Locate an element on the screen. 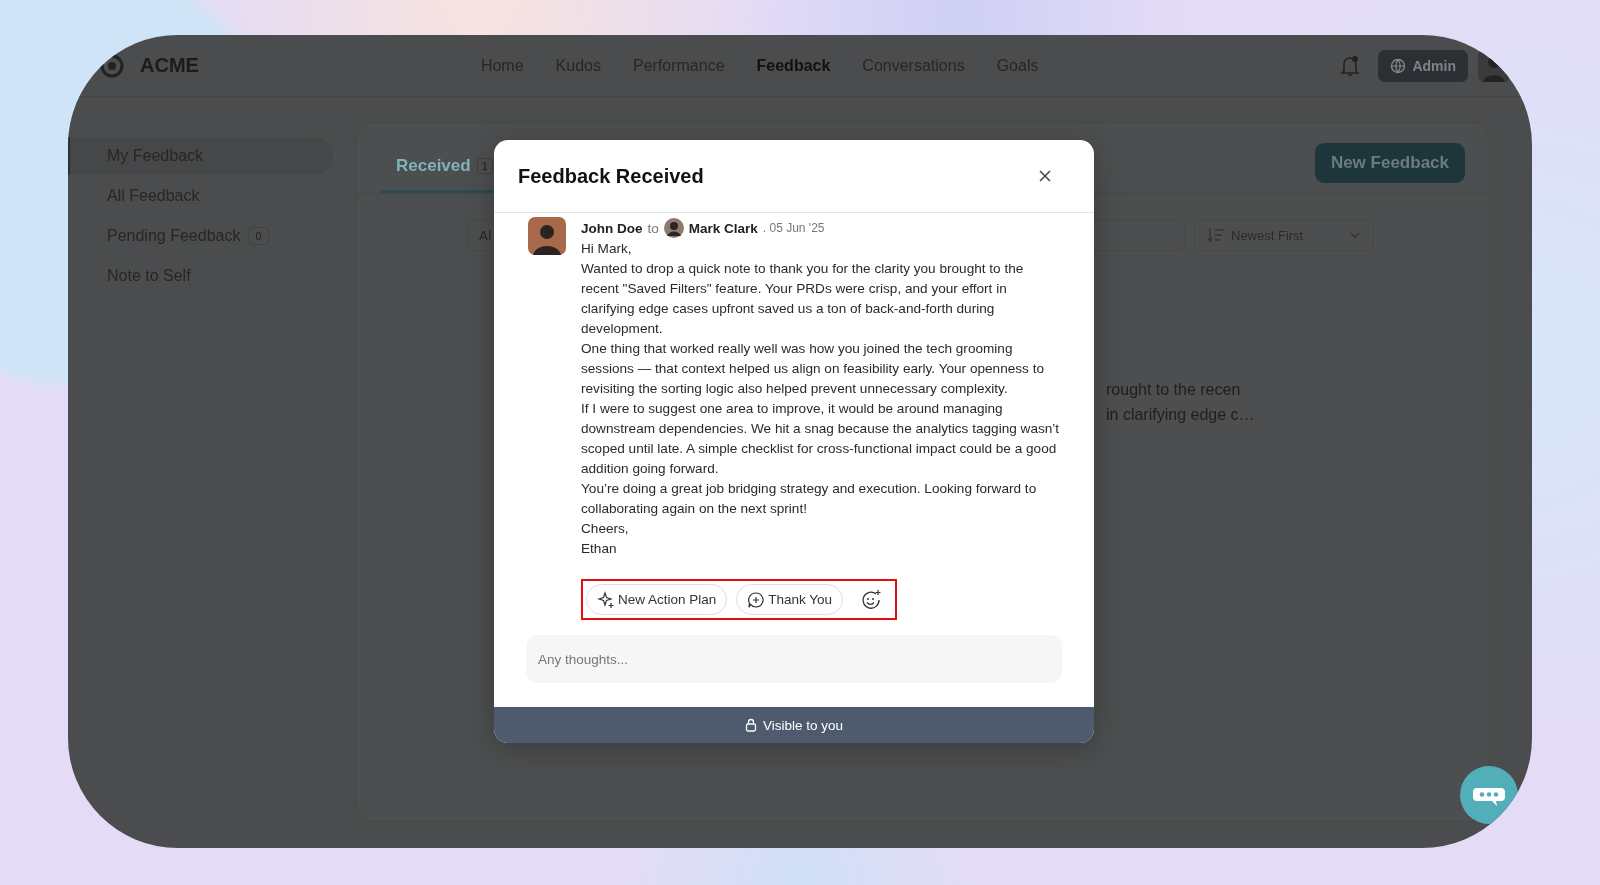 This screenshot has width=1600, height=885. chevron-down-icon is located at coordinates (1355, 235).